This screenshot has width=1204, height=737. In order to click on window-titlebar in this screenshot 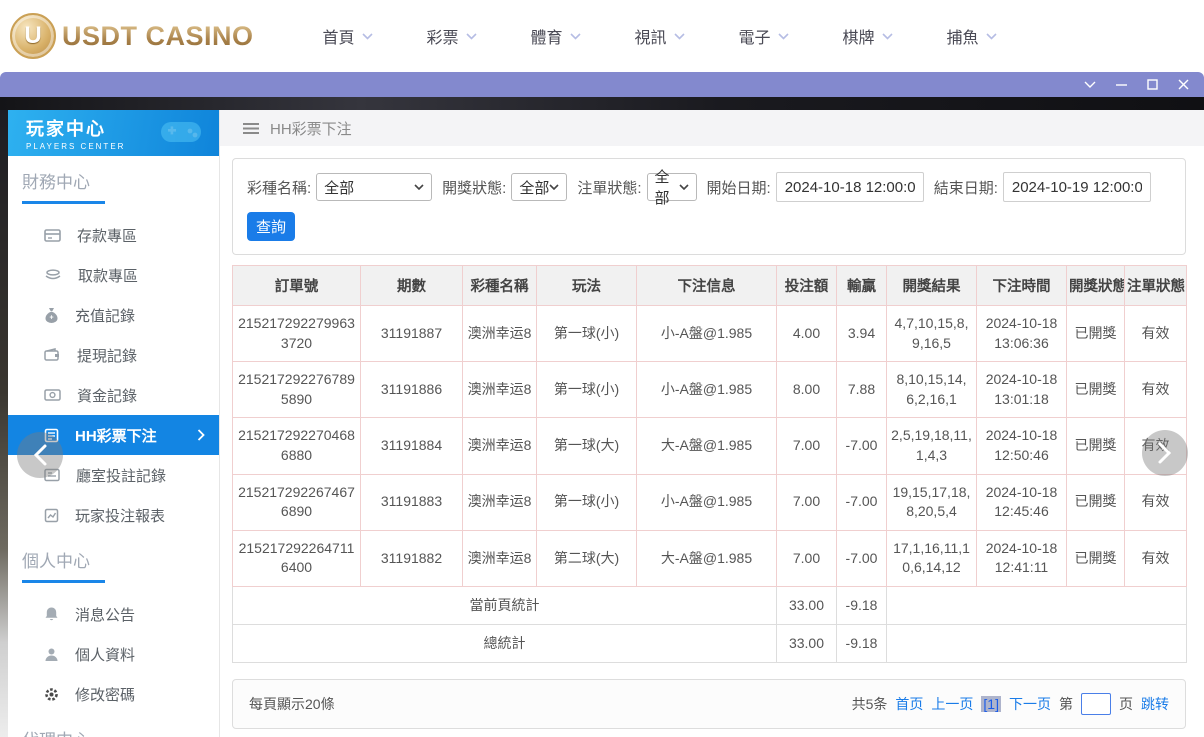, I will do `click(602, 84)`.